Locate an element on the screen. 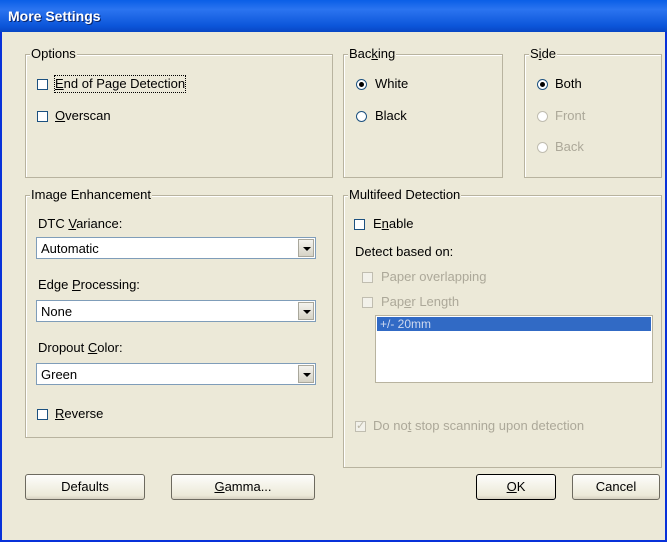 The width and height of the screenshot is (667, 542). detect-based-on-label: Detect based on: is located at coordinates (404, 251).